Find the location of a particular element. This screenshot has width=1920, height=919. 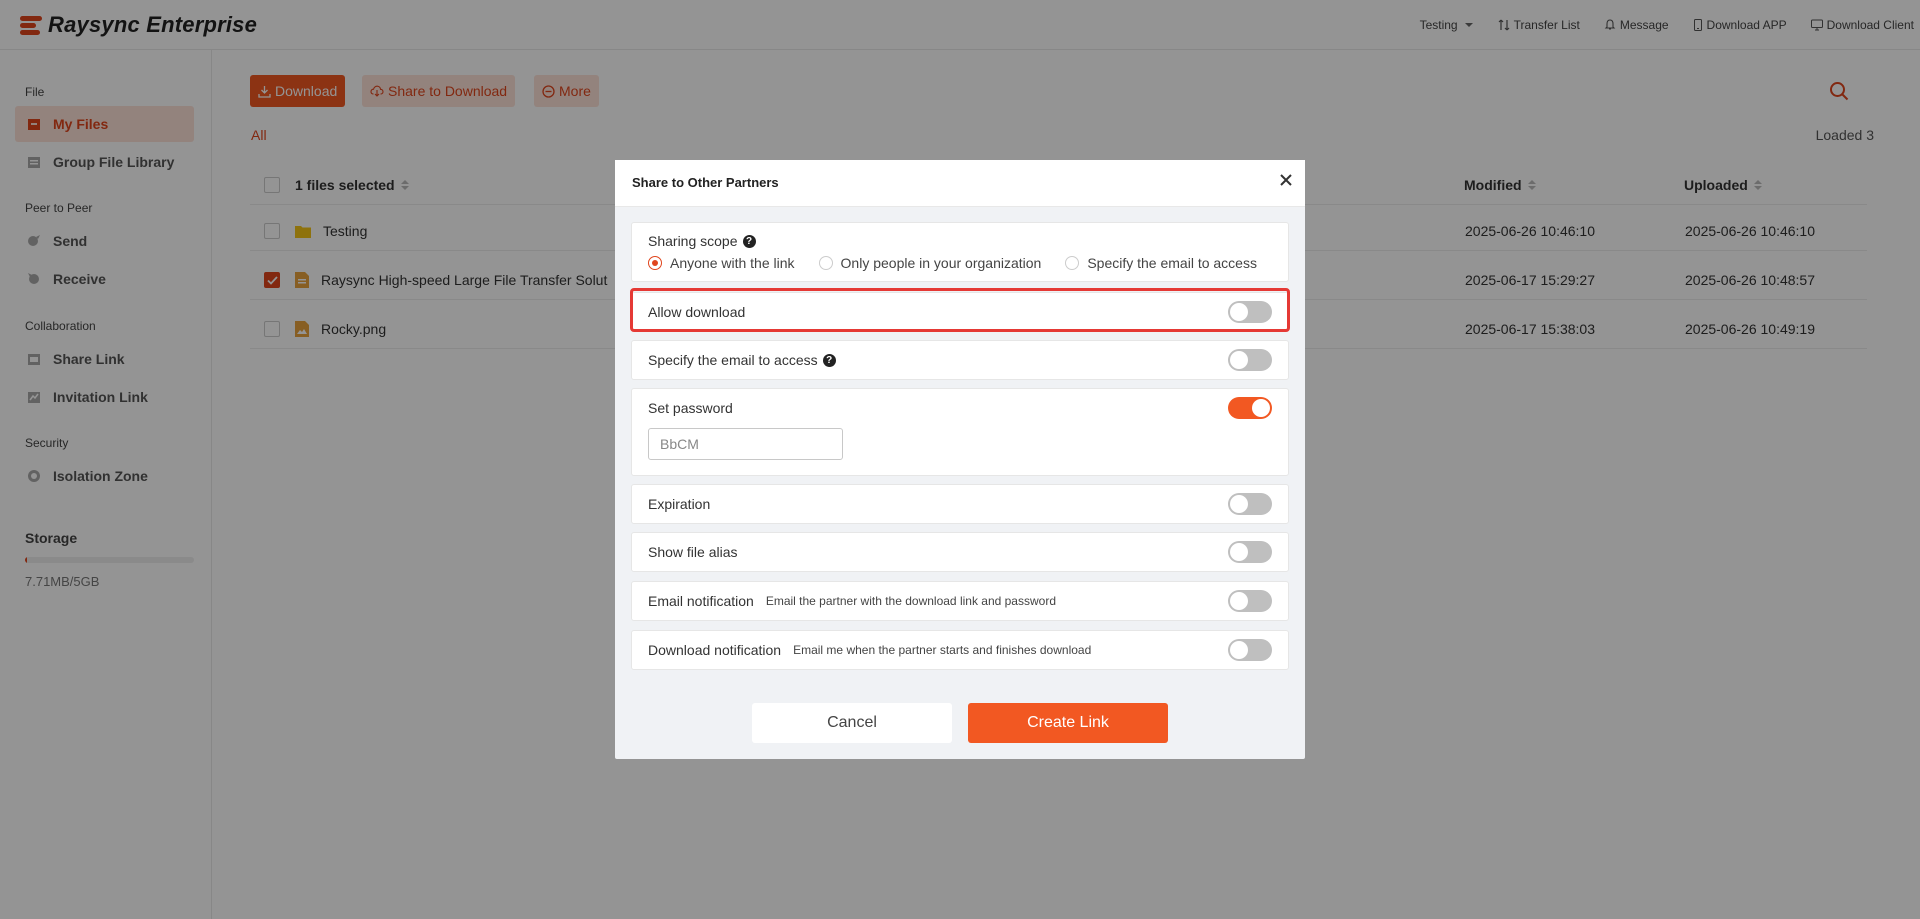

show-alias-row: Show file alias is located at coordinates (960, 552).